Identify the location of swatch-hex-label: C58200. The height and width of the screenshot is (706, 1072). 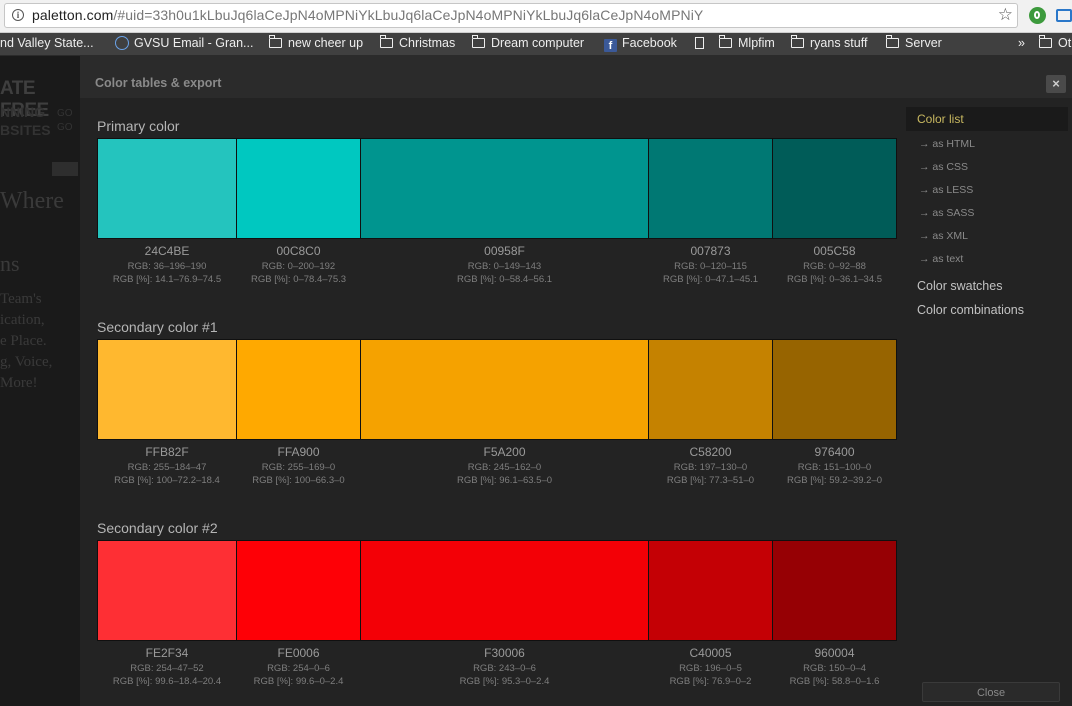
(710, 452).